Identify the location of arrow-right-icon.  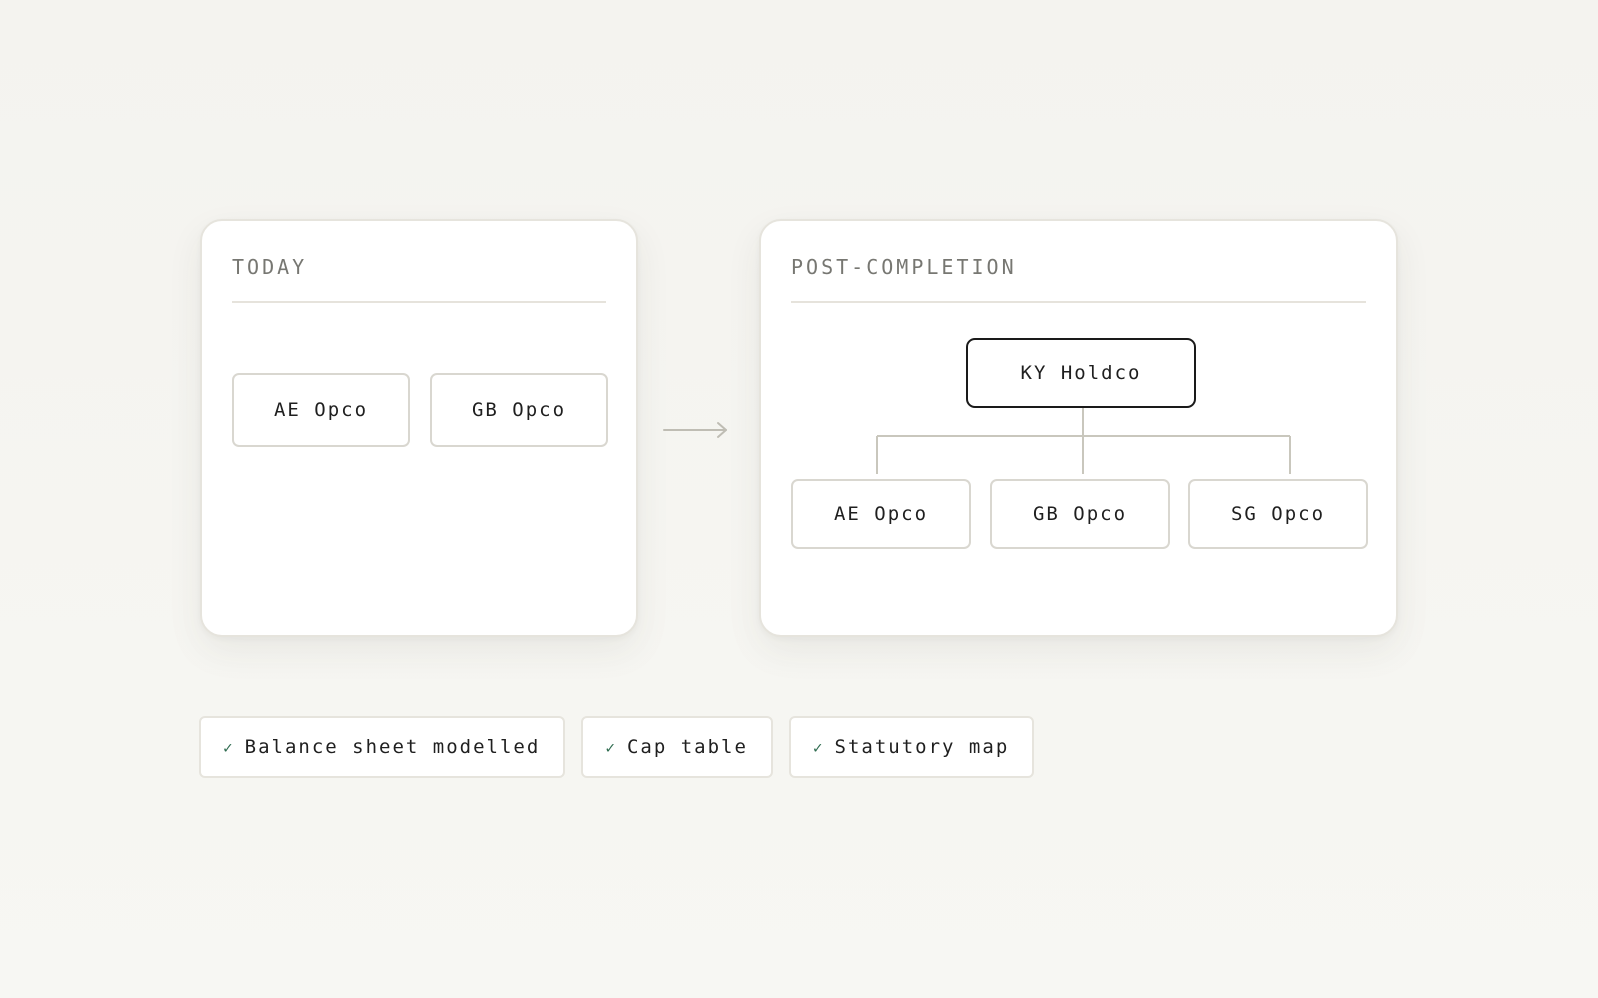
(695, 430).